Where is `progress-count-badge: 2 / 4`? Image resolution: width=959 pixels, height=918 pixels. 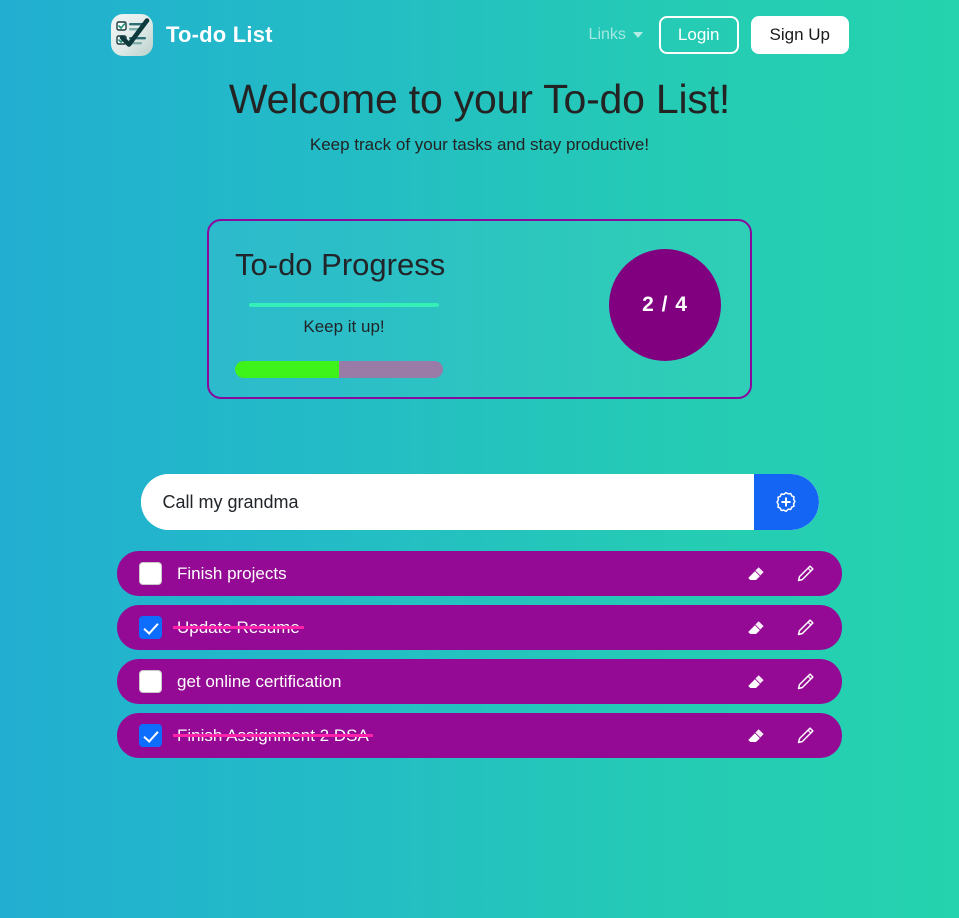
progress-count-badge: 2 / 4 is located at coordinates (665, 305).